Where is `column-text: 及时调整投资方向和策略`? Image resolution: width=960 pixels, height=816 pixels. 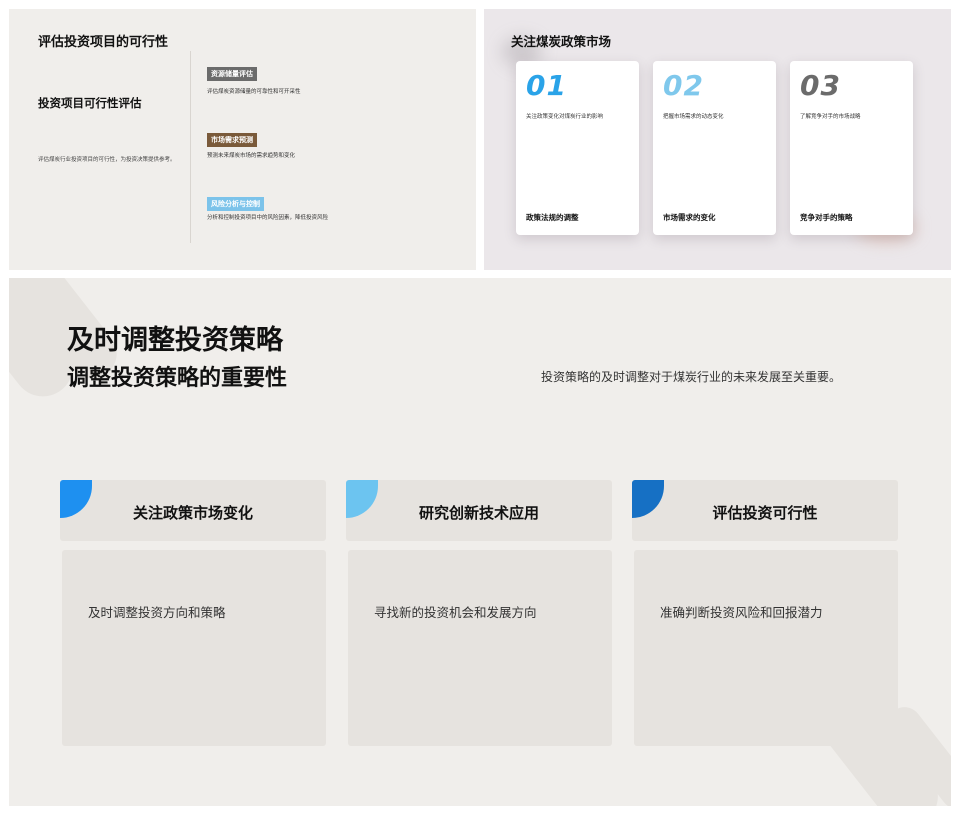 column-text: 及时调整投资方向和策略 is located at coordinates (157, 612).